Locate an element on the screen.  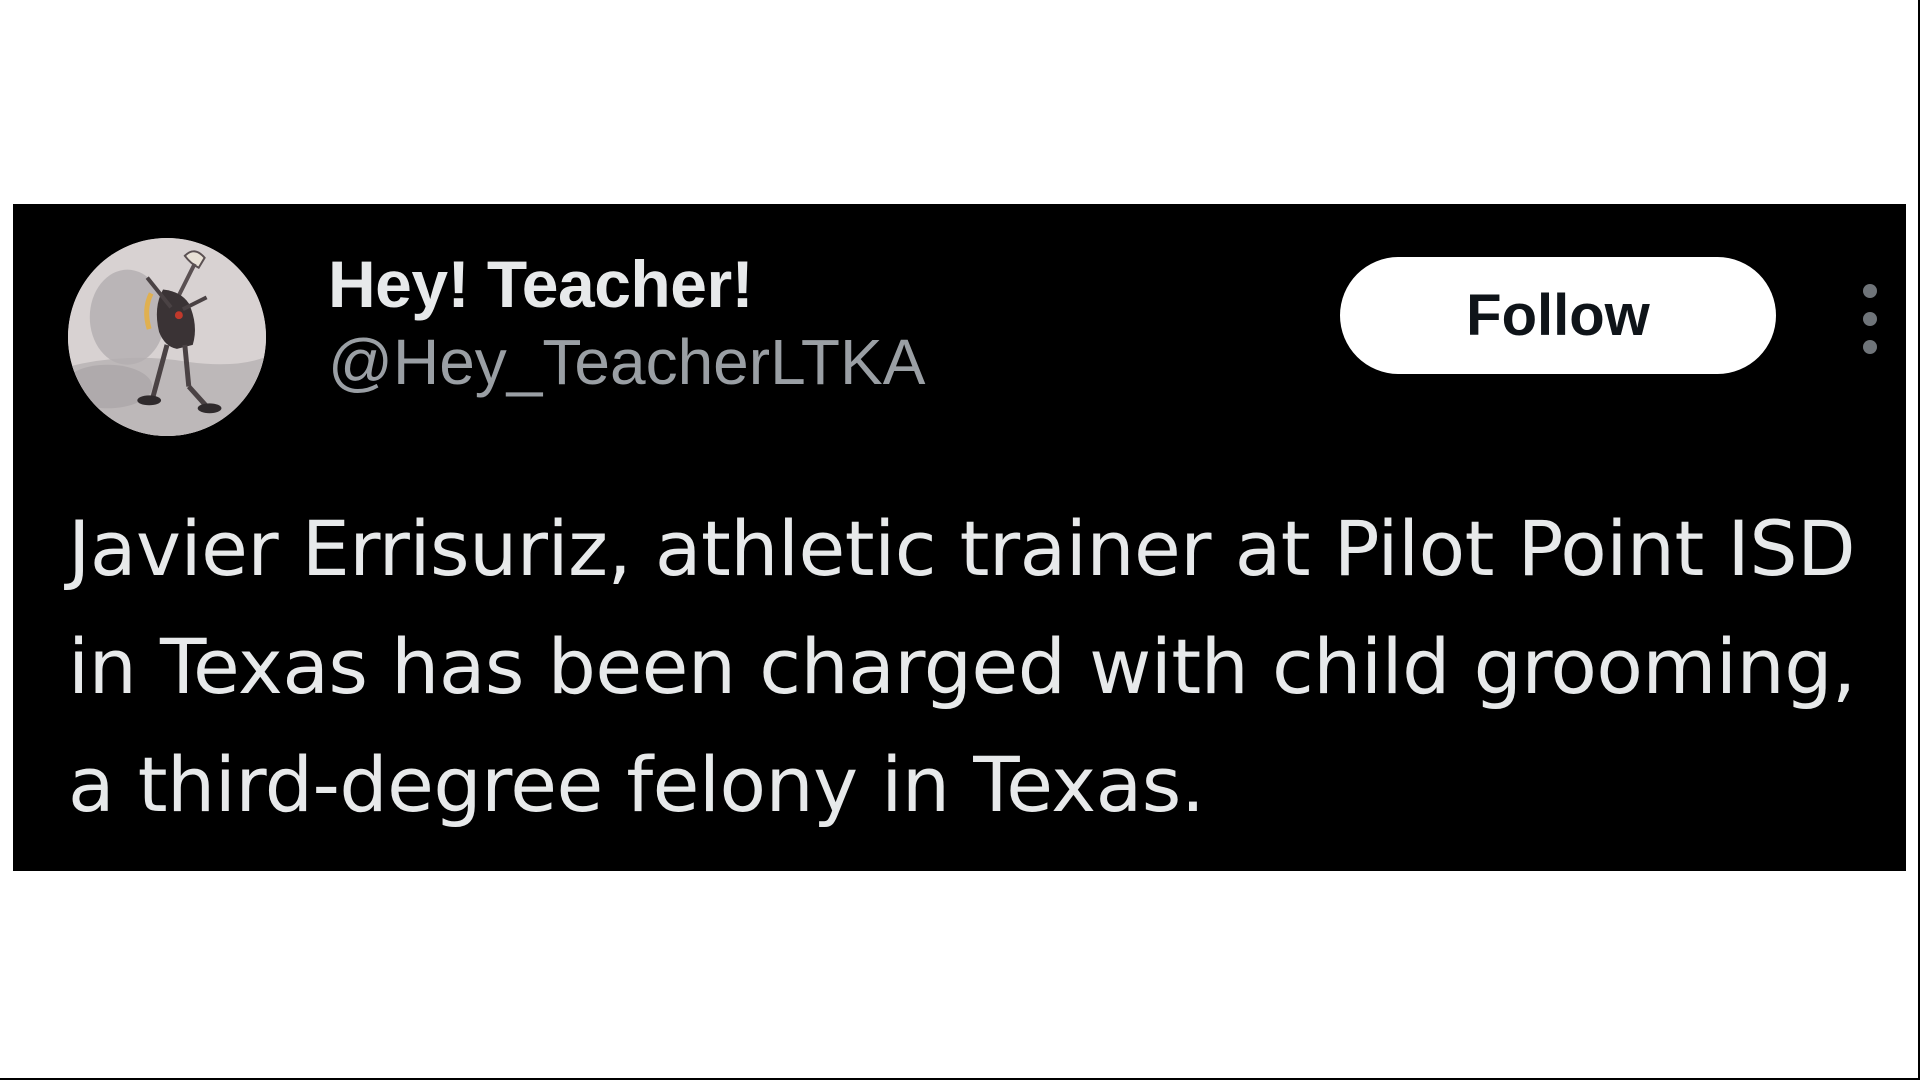
cartoon-character-avatar-icon is located at coordinates (167, 337).